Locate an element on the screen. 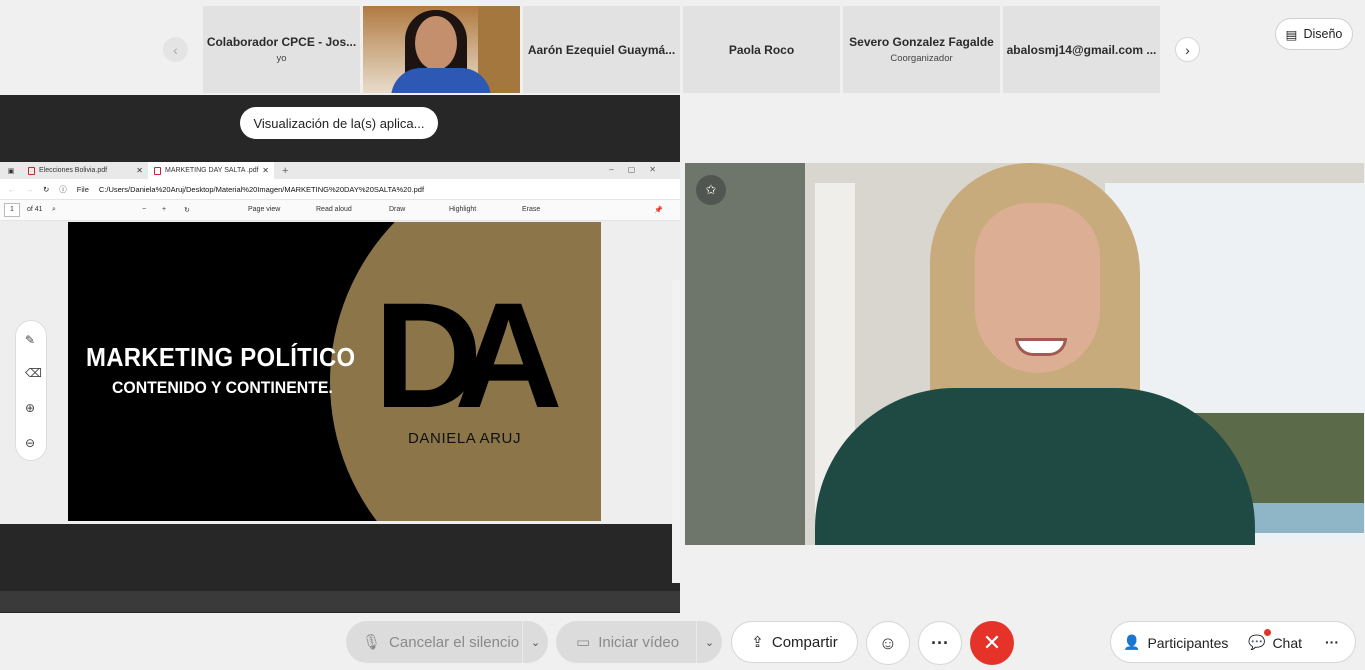 Image resolution: width=1365 pixels, height=670 pixels. erase-label: Erase is located at coordinates (531, 209).